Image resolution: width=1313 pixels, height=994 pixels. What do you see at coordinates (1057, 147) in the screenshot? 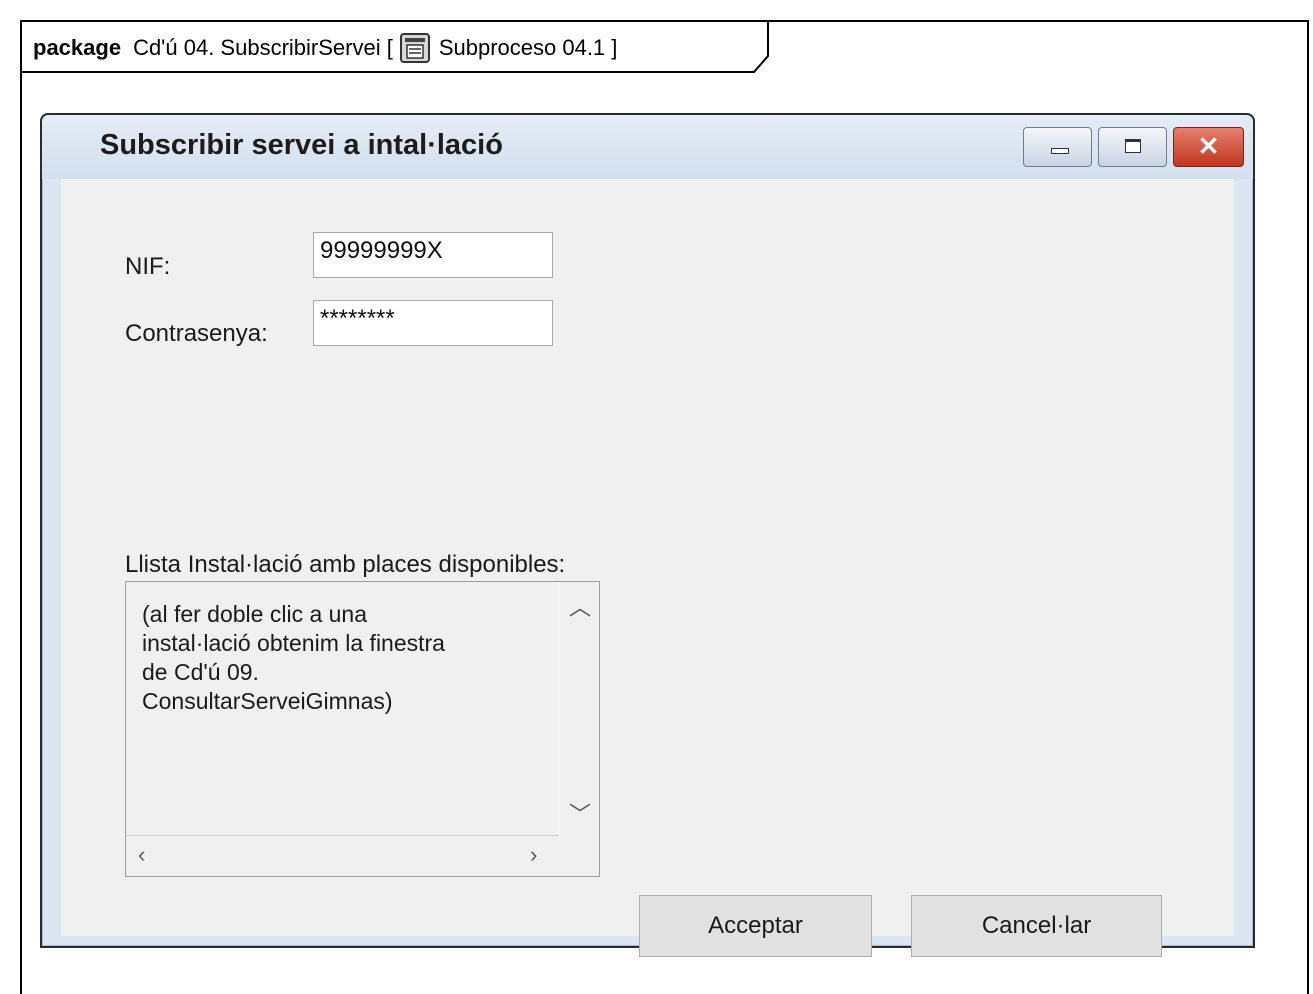
I see `minimize-button` at bounding box center [1057, 147].